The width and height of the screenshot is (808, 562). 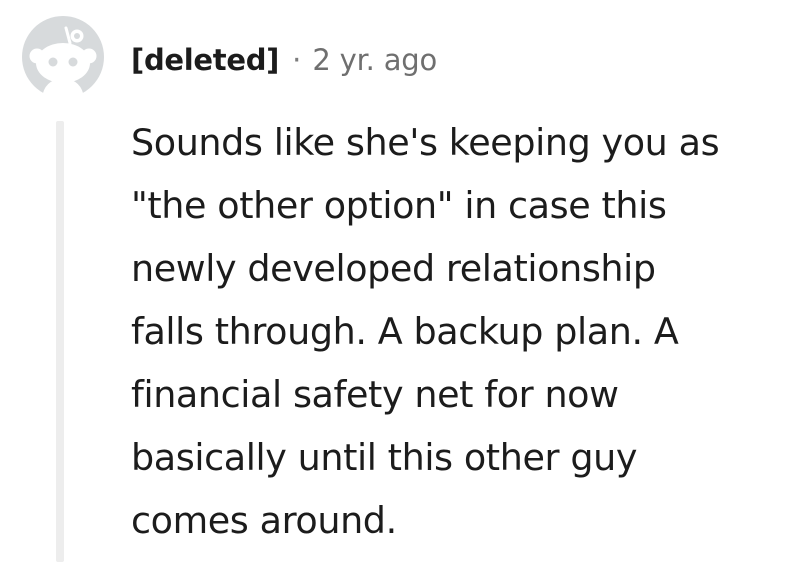 I want to click on comment-timestamp: 2 yr. ago, so click(x=374, y=60).